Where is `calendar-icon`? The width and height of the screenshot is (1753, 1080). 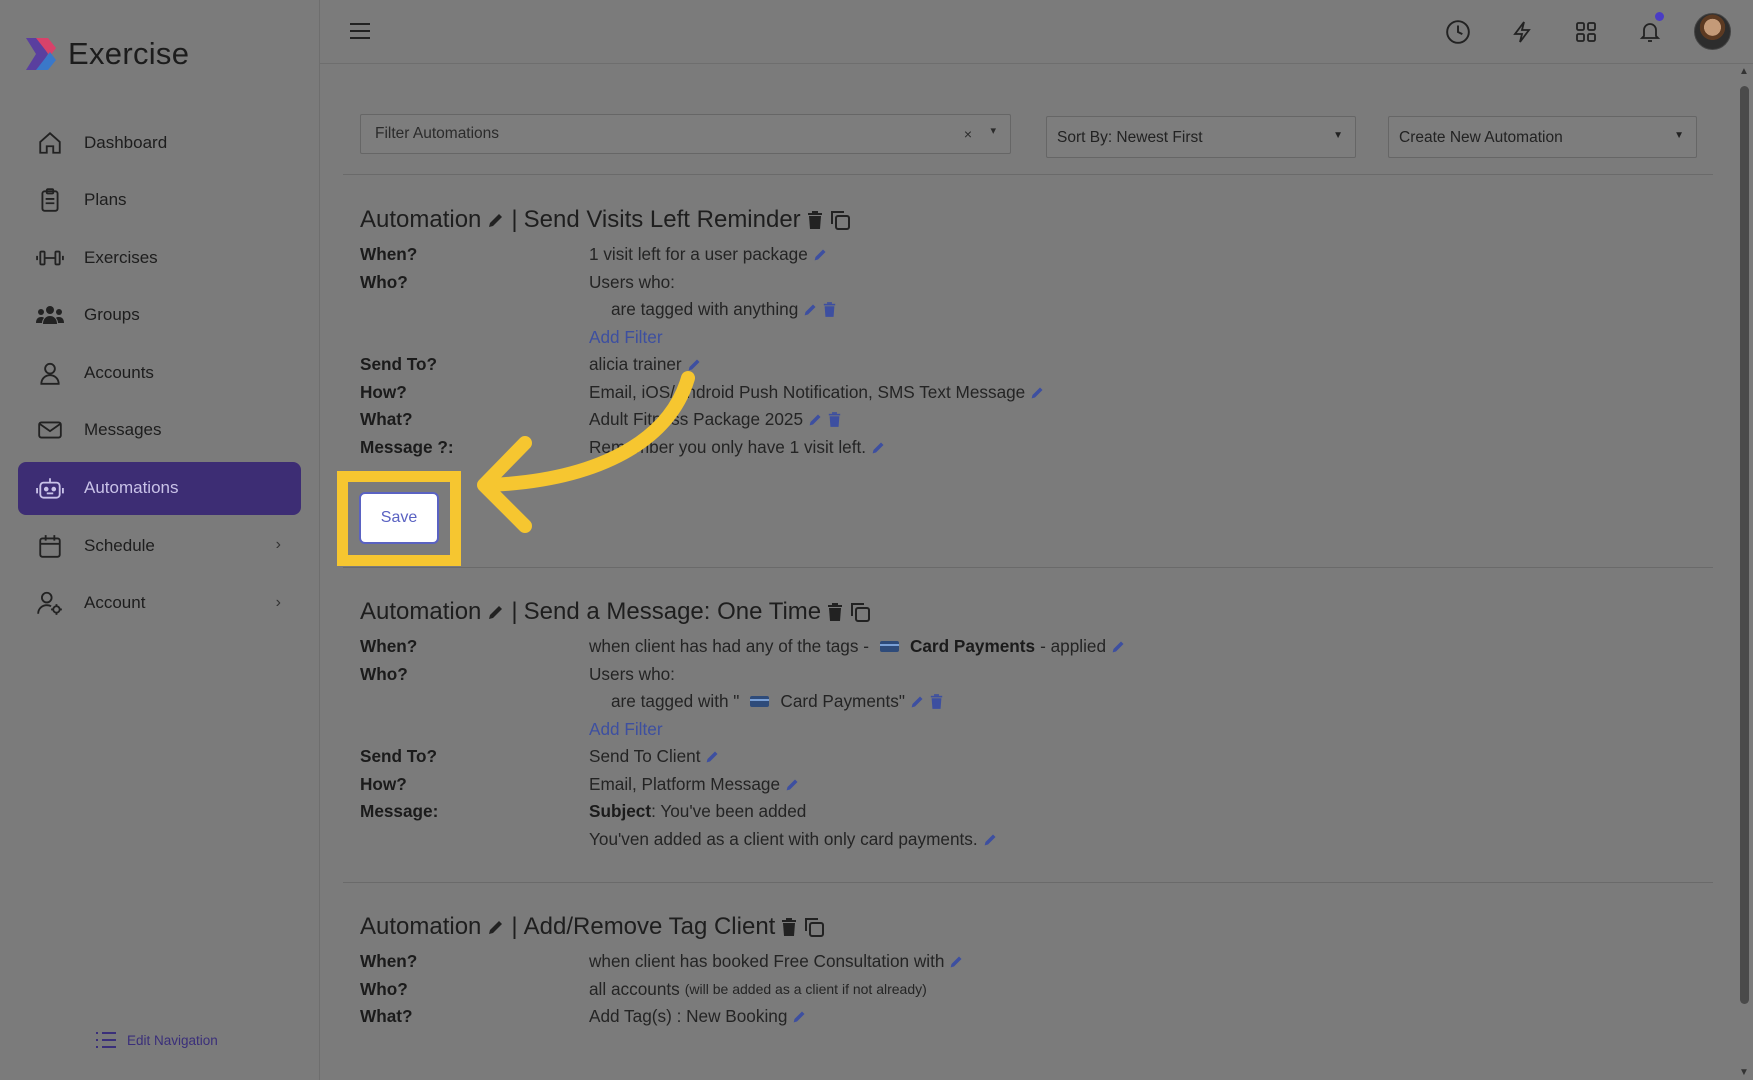
calendar-icon is located at coordinates (50, 546).